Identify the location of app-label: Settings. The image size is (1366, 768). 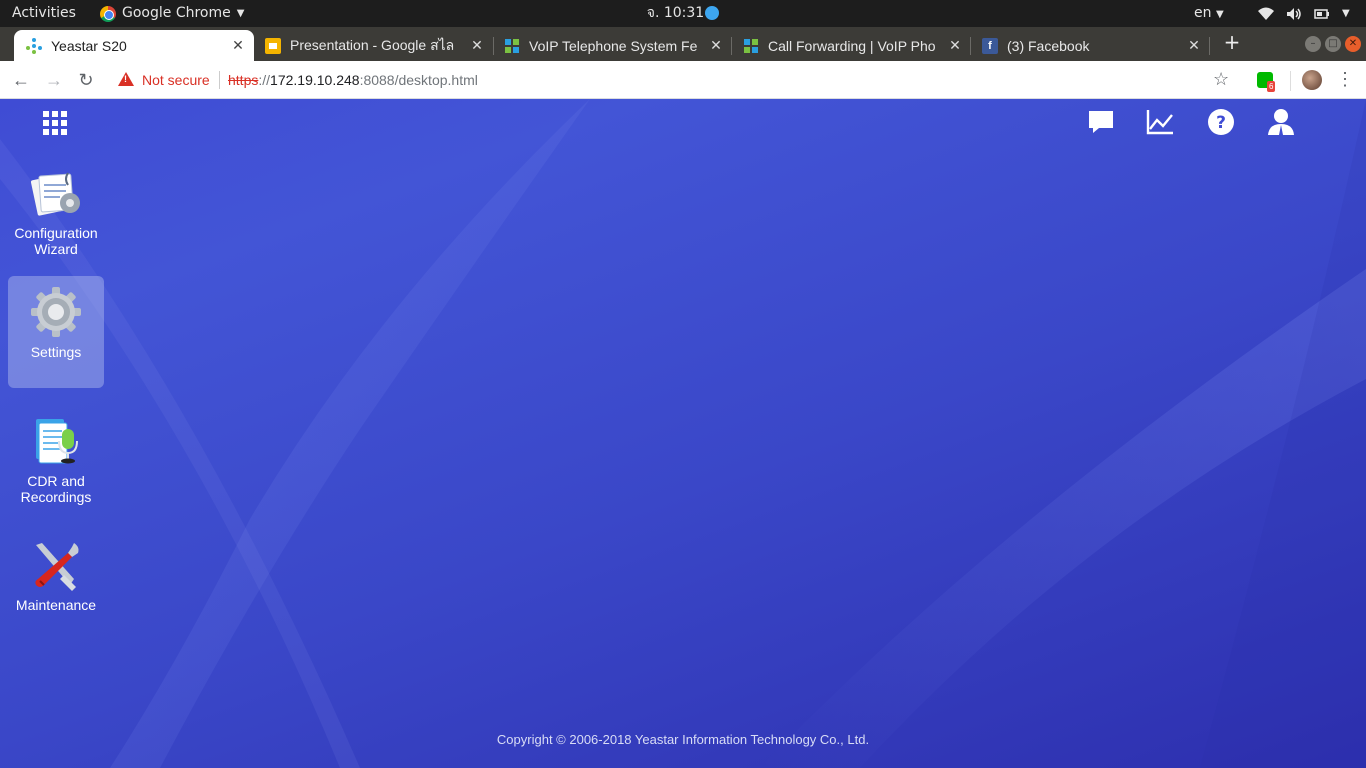
(56, 352).